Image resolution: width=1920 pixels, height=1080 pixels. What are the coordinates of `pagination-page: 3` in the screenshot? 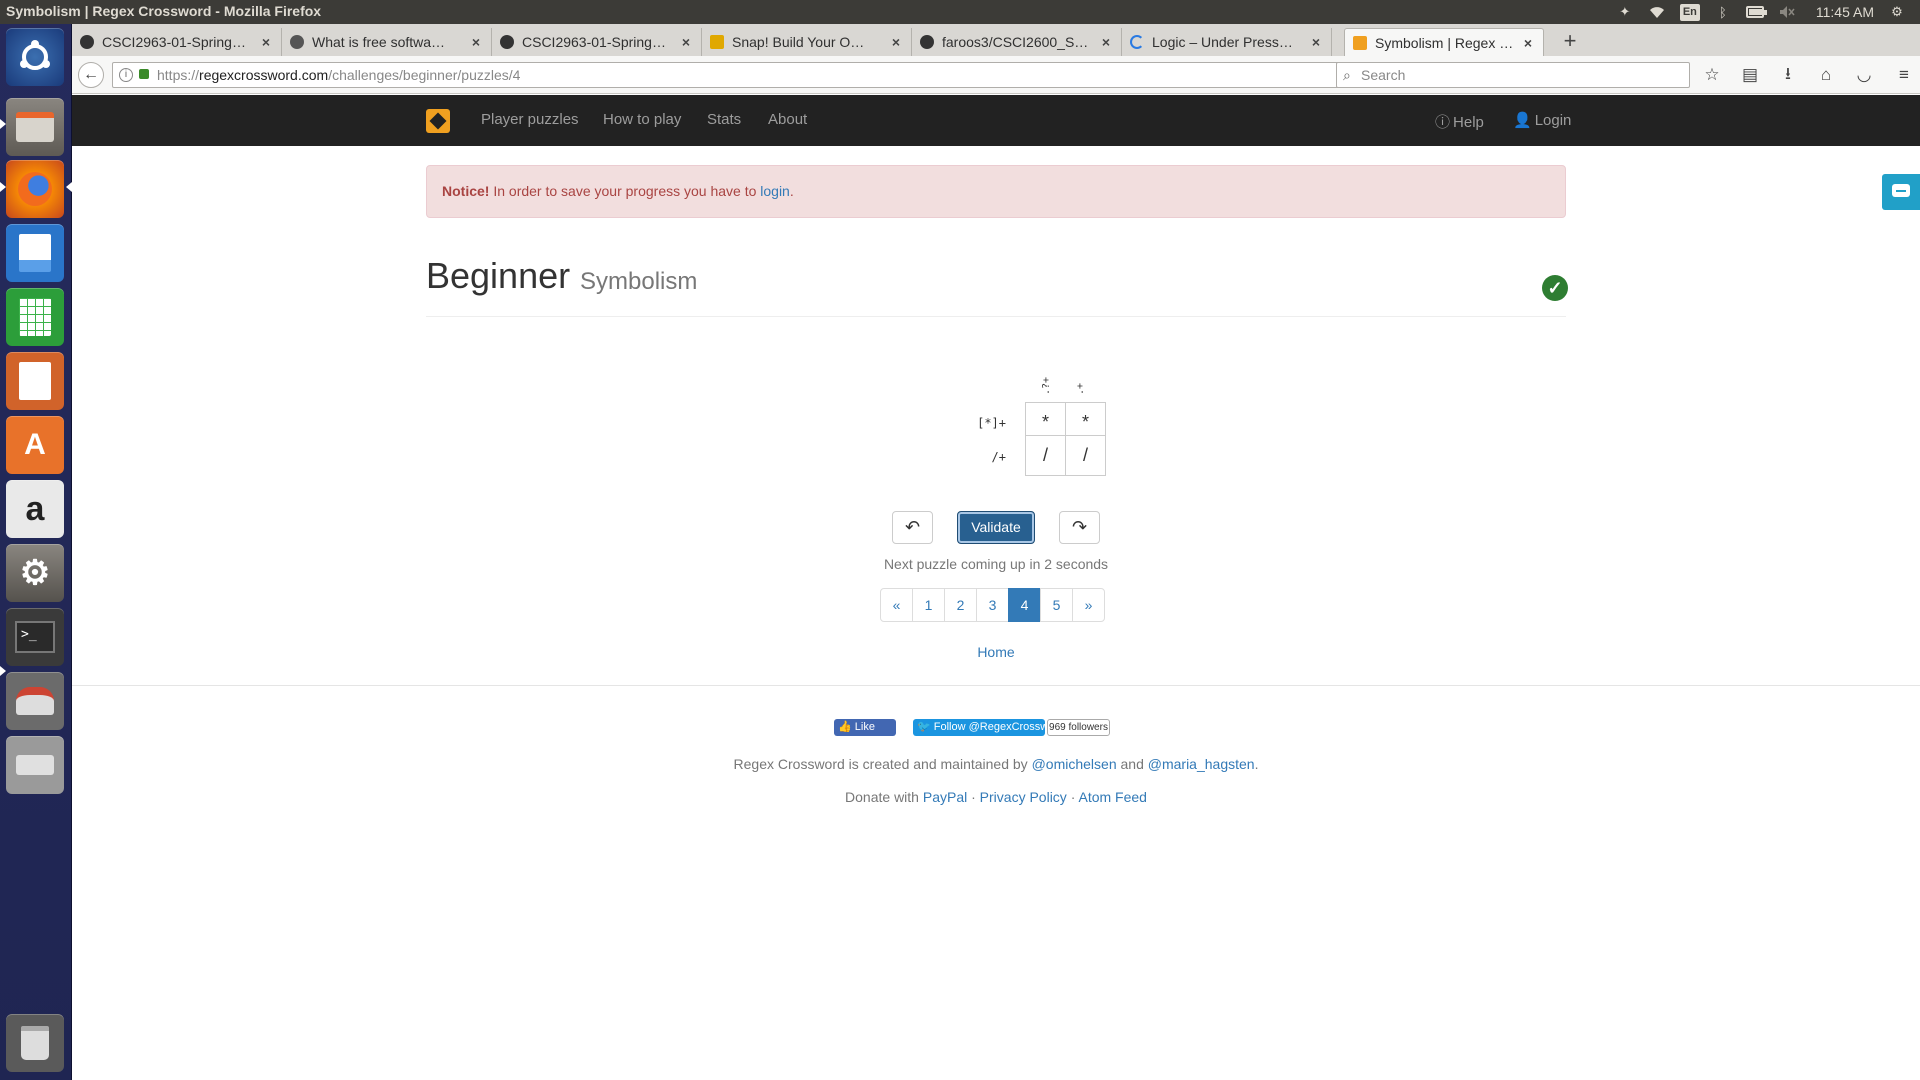 It's located at (992, 605).